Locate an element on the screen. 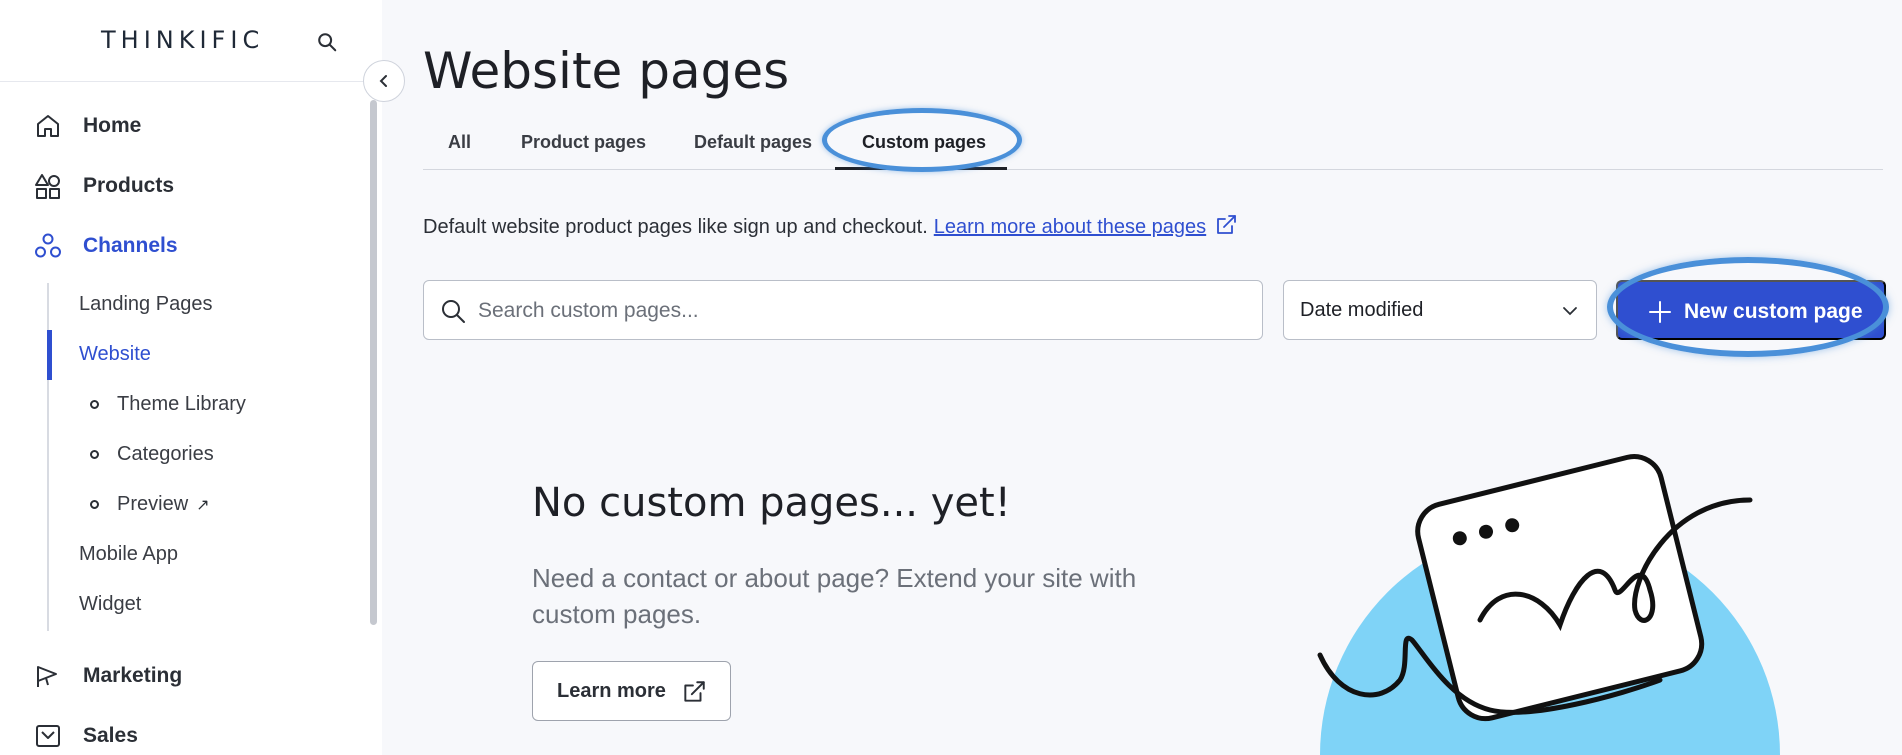  subnav-theme-library: Theme Library is located at coordinates (168, 404).